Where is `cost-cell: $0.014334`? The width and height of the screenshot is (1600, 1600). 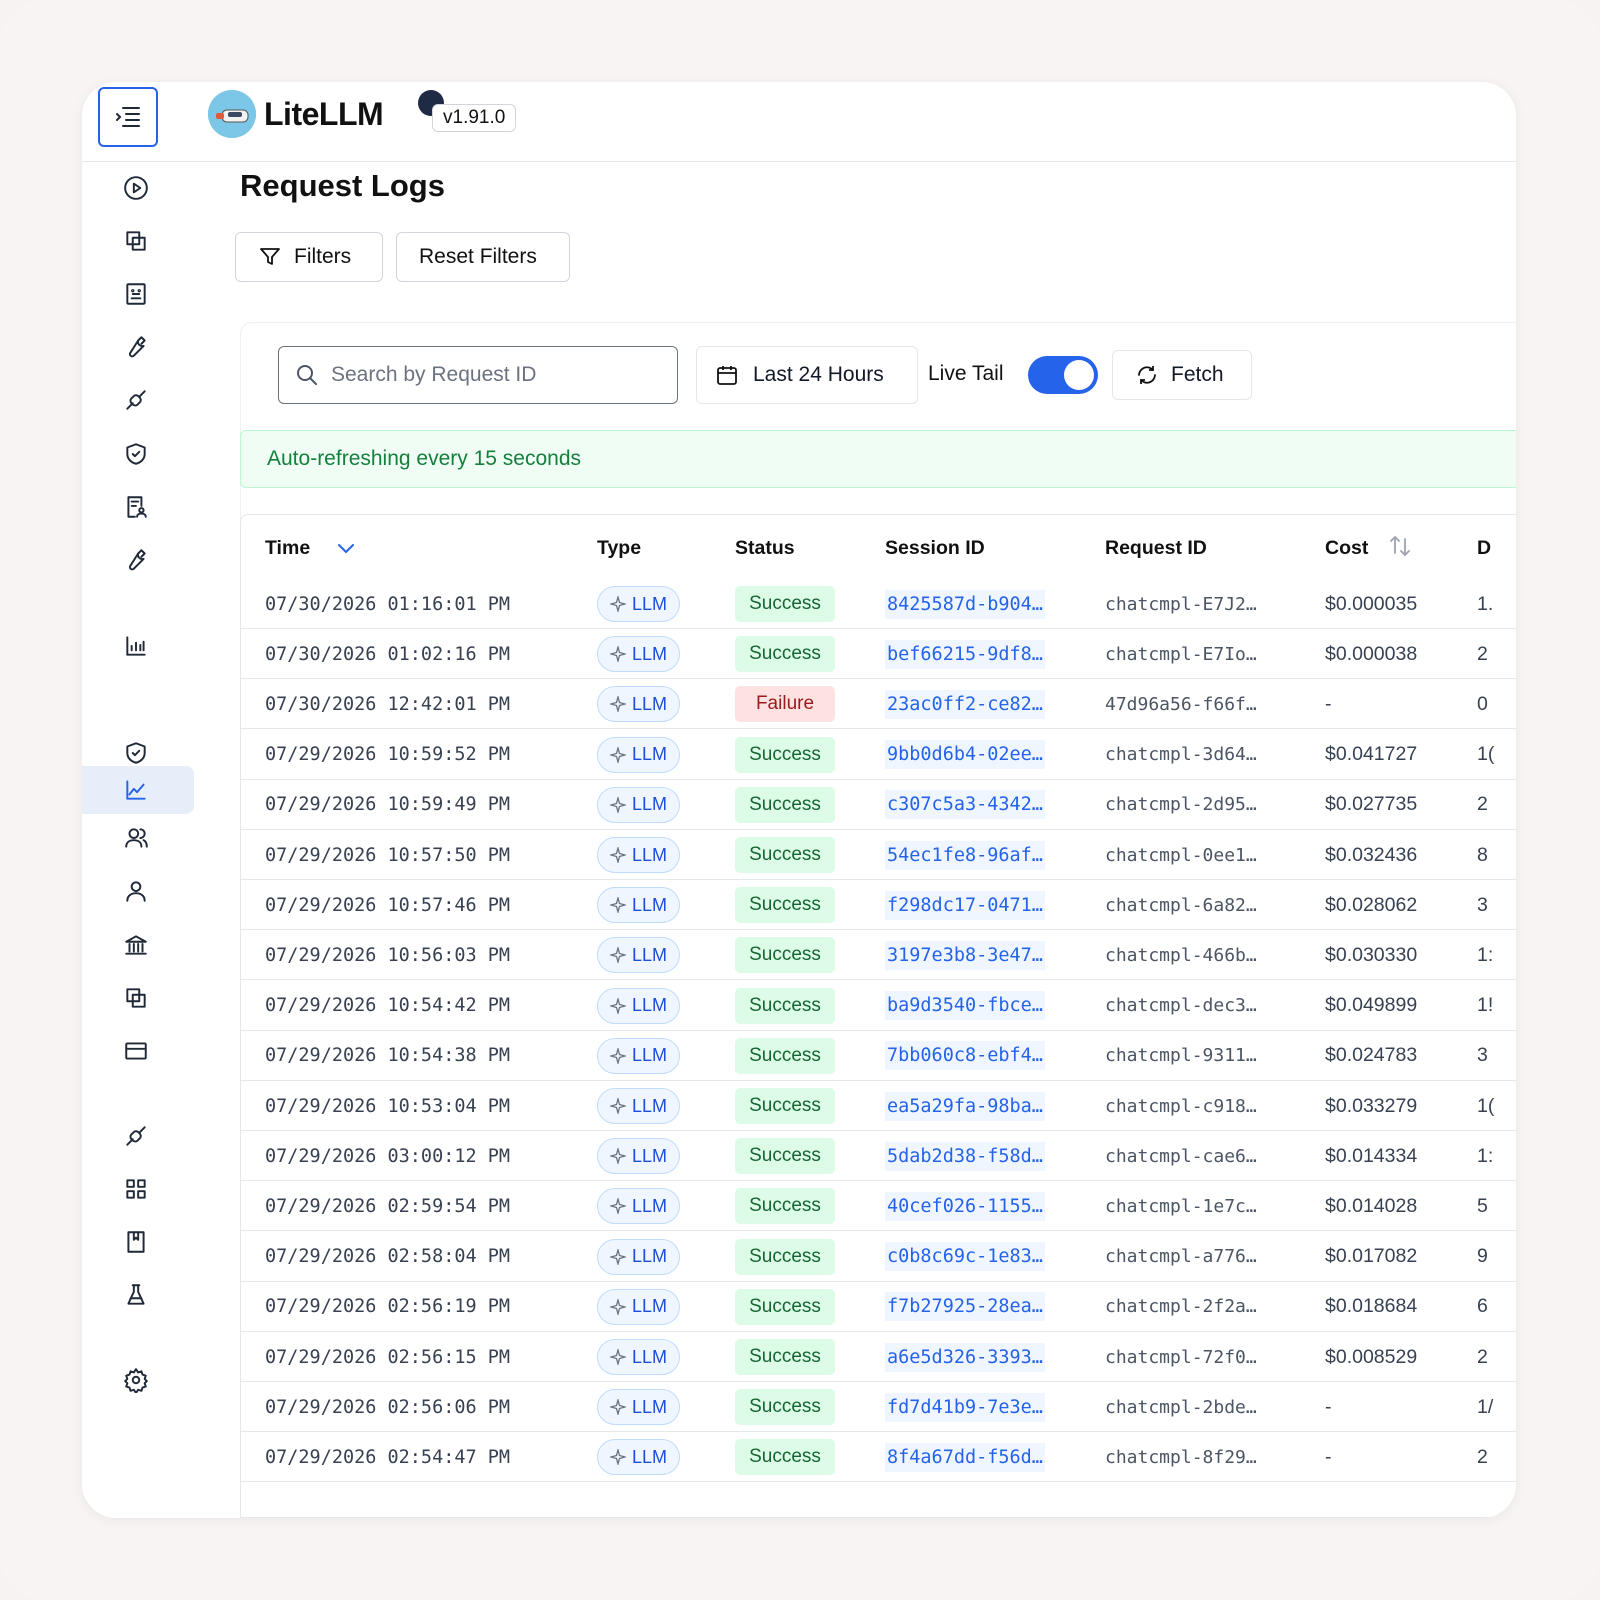
cost-cell: $0.014334 is located at coordinates (1371, 1155).